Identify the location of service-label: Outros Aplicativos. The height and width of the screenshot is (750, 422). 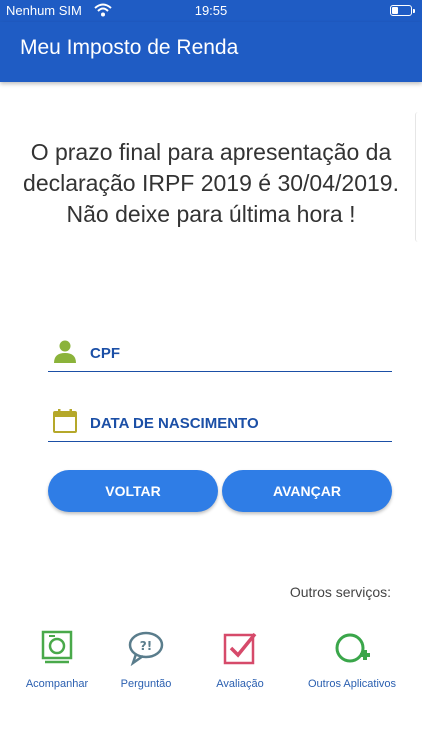
(352, 684).